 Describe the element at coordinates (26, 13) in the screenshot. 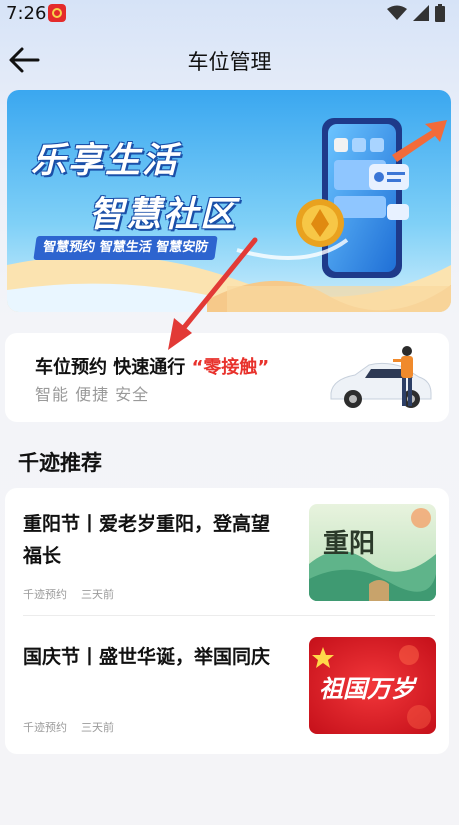

I see `status-time: 7:26` at that location.